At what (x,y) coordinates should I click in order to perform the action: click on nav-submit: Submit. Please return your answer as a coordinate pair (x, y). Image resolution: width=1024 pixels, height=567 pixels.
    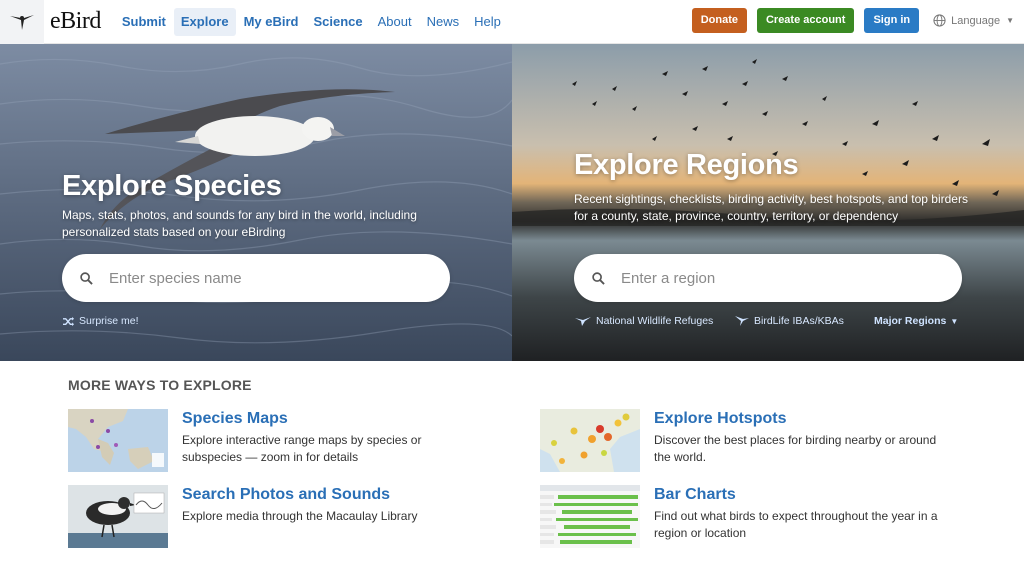
    Looking at the image, I should click on (144, 22).